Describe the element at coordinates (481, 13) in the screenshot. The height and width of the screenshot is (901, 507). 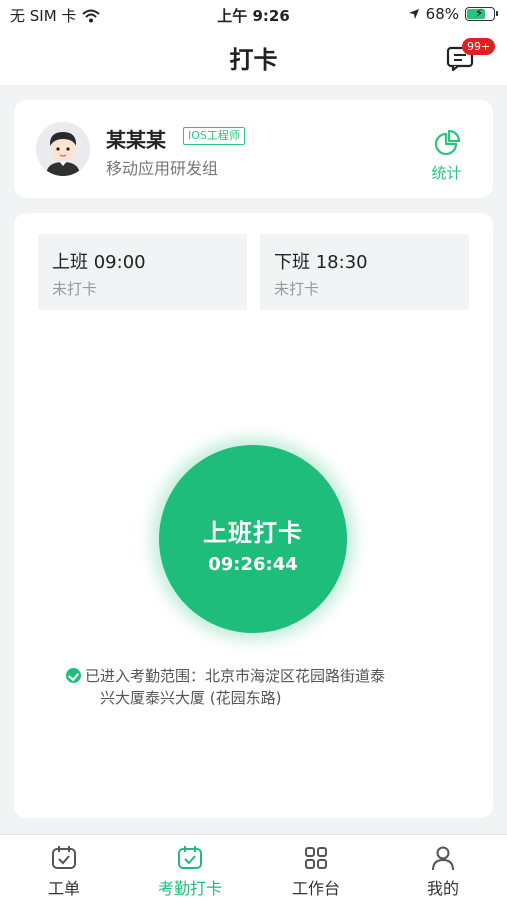
I see `battery-icon: ⚡` at that location.